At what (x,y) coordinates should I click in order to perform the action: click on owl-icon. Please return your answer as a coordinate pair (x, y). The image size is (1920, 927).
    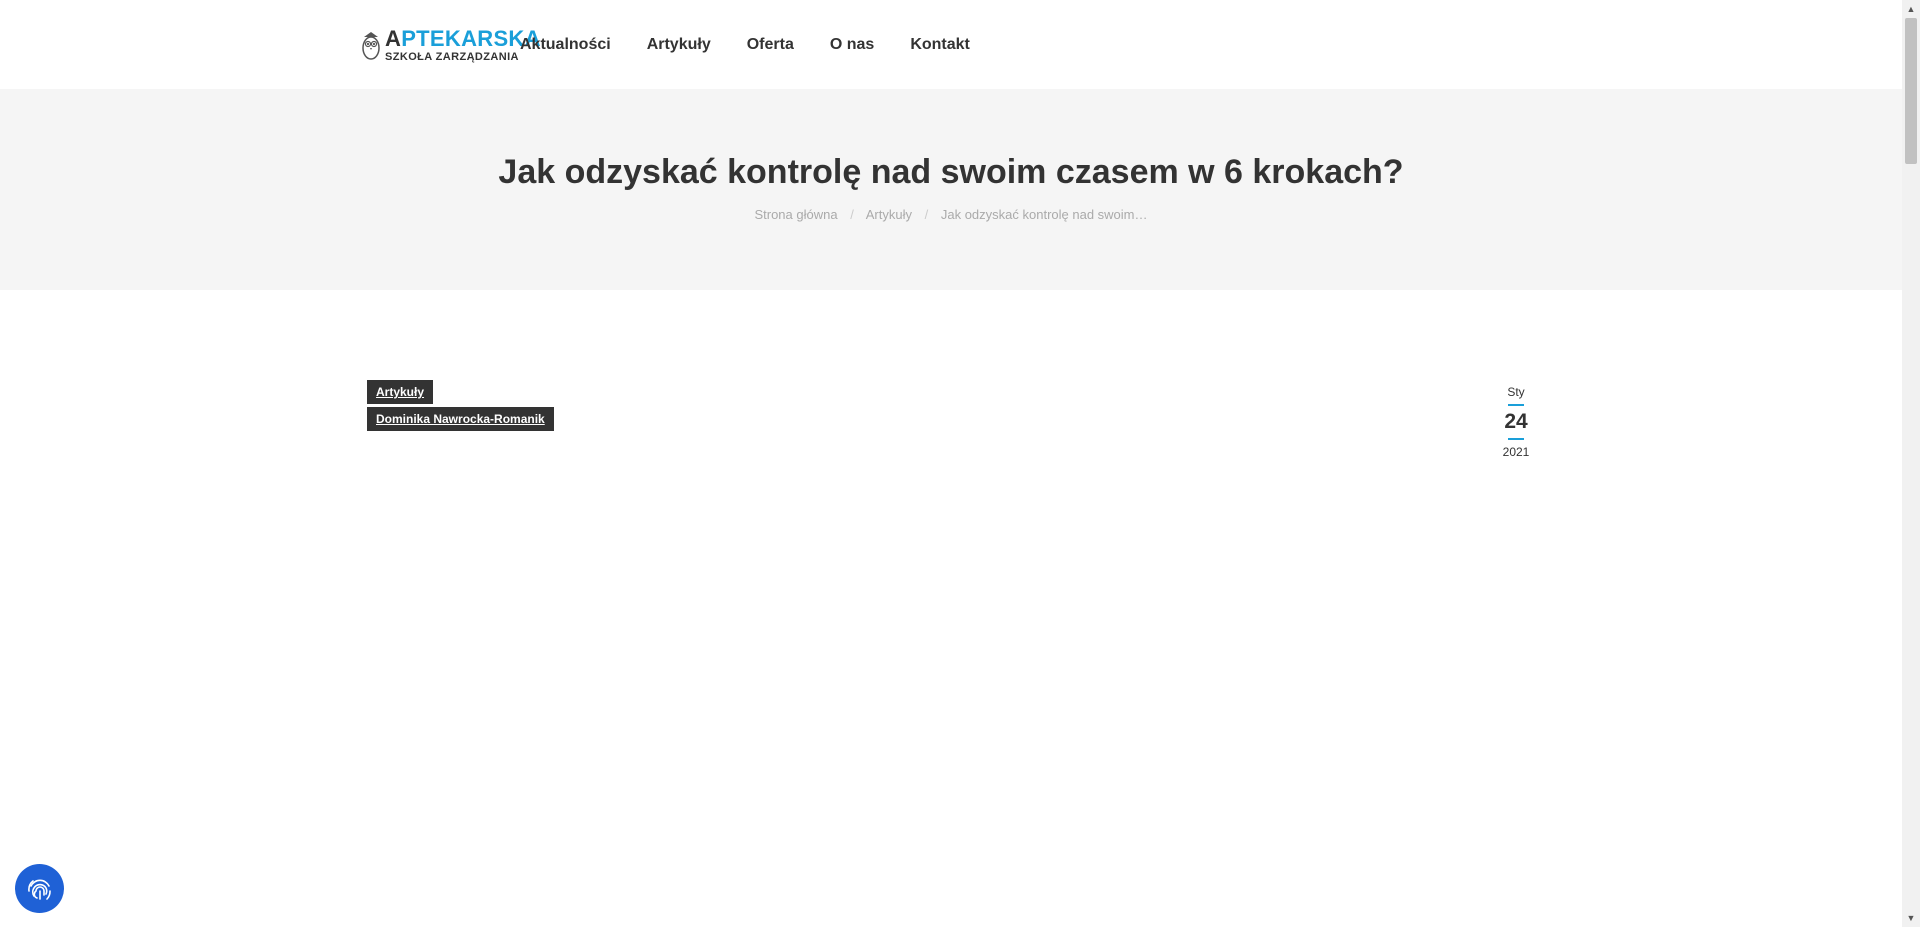
    Looking at the image, I should click on (371, 46).